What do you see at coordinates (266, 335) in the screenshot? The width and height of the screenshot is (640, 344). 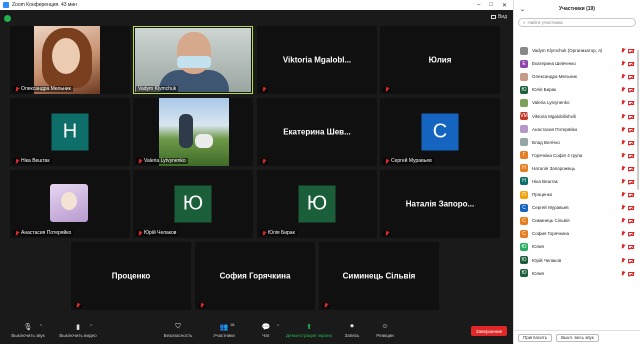 I see `toolbar-label: Чат` at bounding box center [266, 335].